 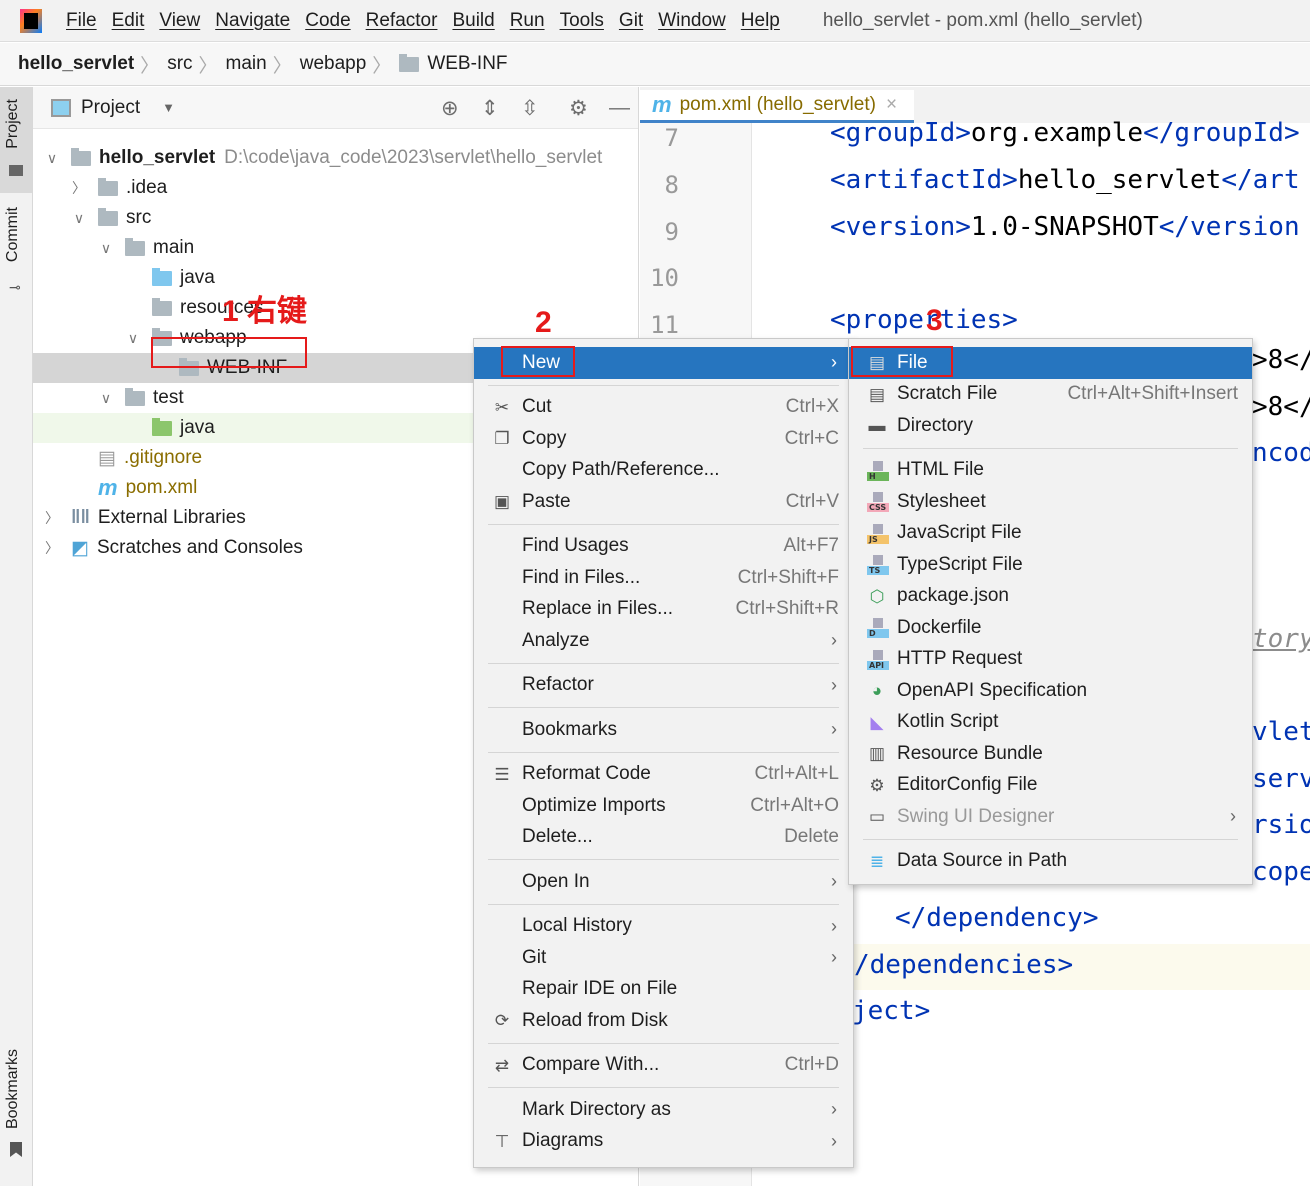 I want to click on menu-item-label: Paste, so click(x=546, y=501).